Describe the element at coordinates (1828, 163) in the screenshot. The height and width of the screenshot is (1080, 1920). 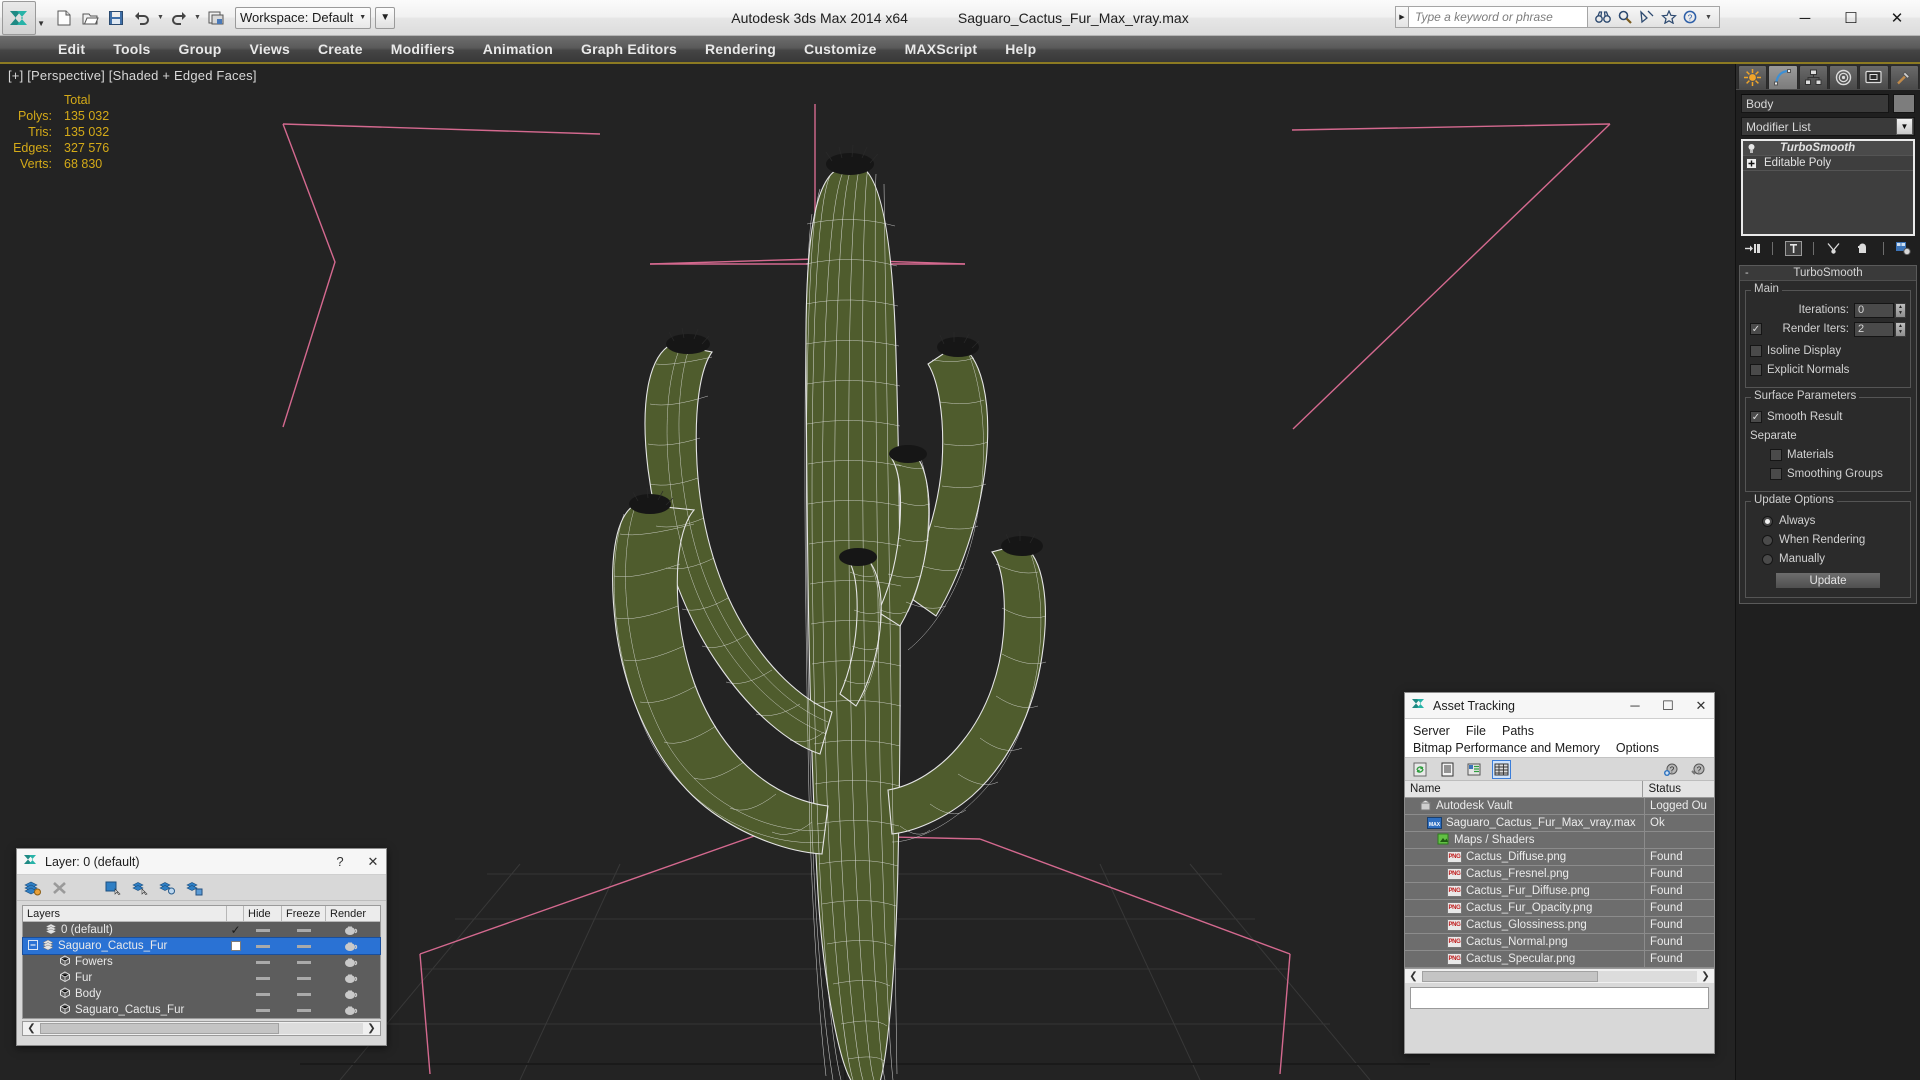
I see `stack-item-editable-poly: Editable Poly` at that location.